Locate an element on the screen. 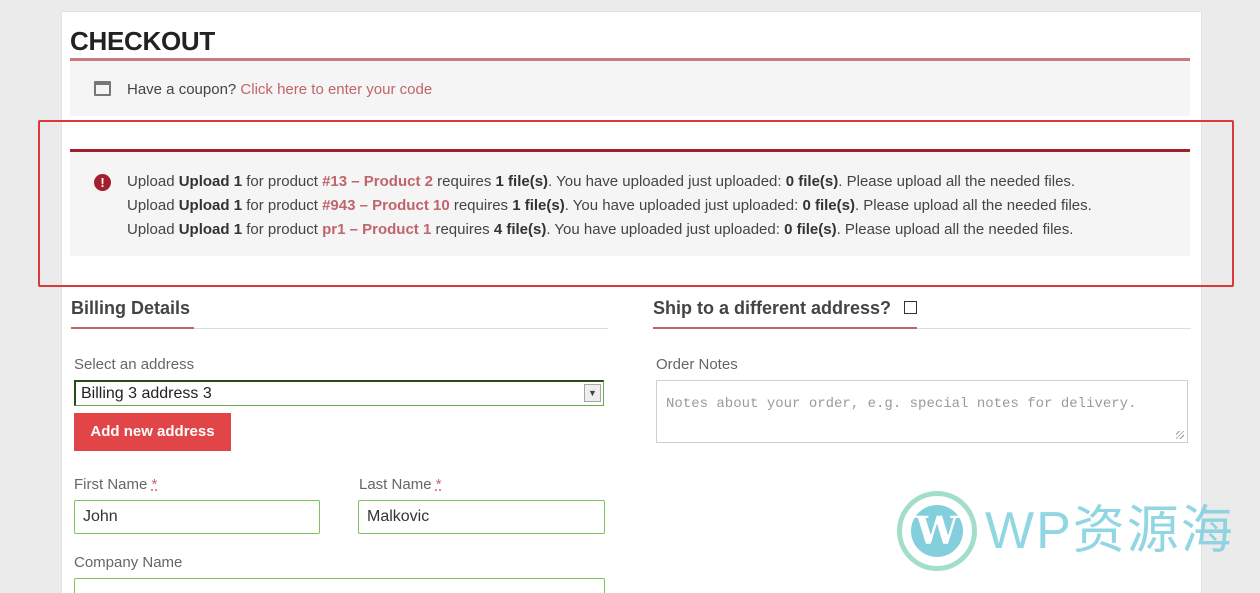  billing-heading: Billing Details is located at coordinates (131, 308).